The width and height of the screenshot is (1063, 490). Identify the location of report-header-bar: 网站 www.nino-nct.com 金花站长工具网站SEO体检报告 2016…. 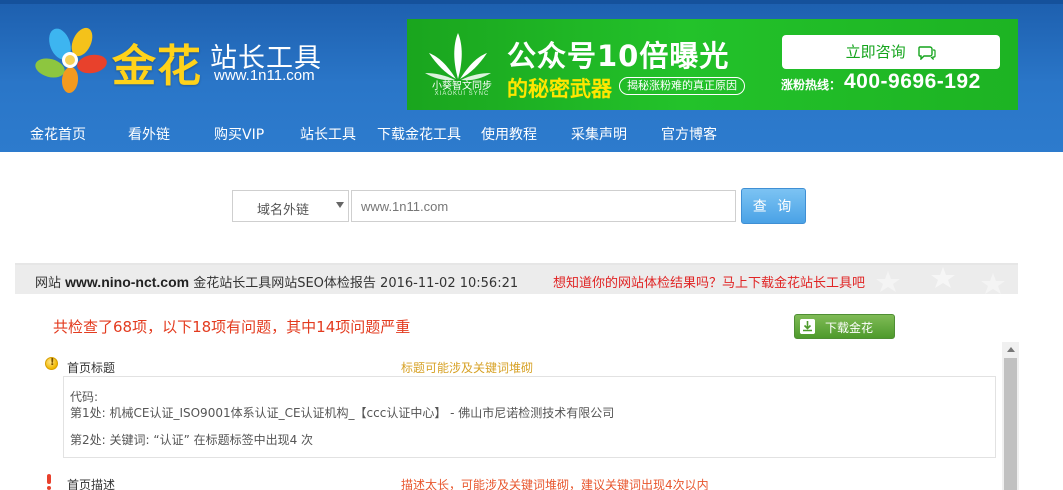
(516, 278).